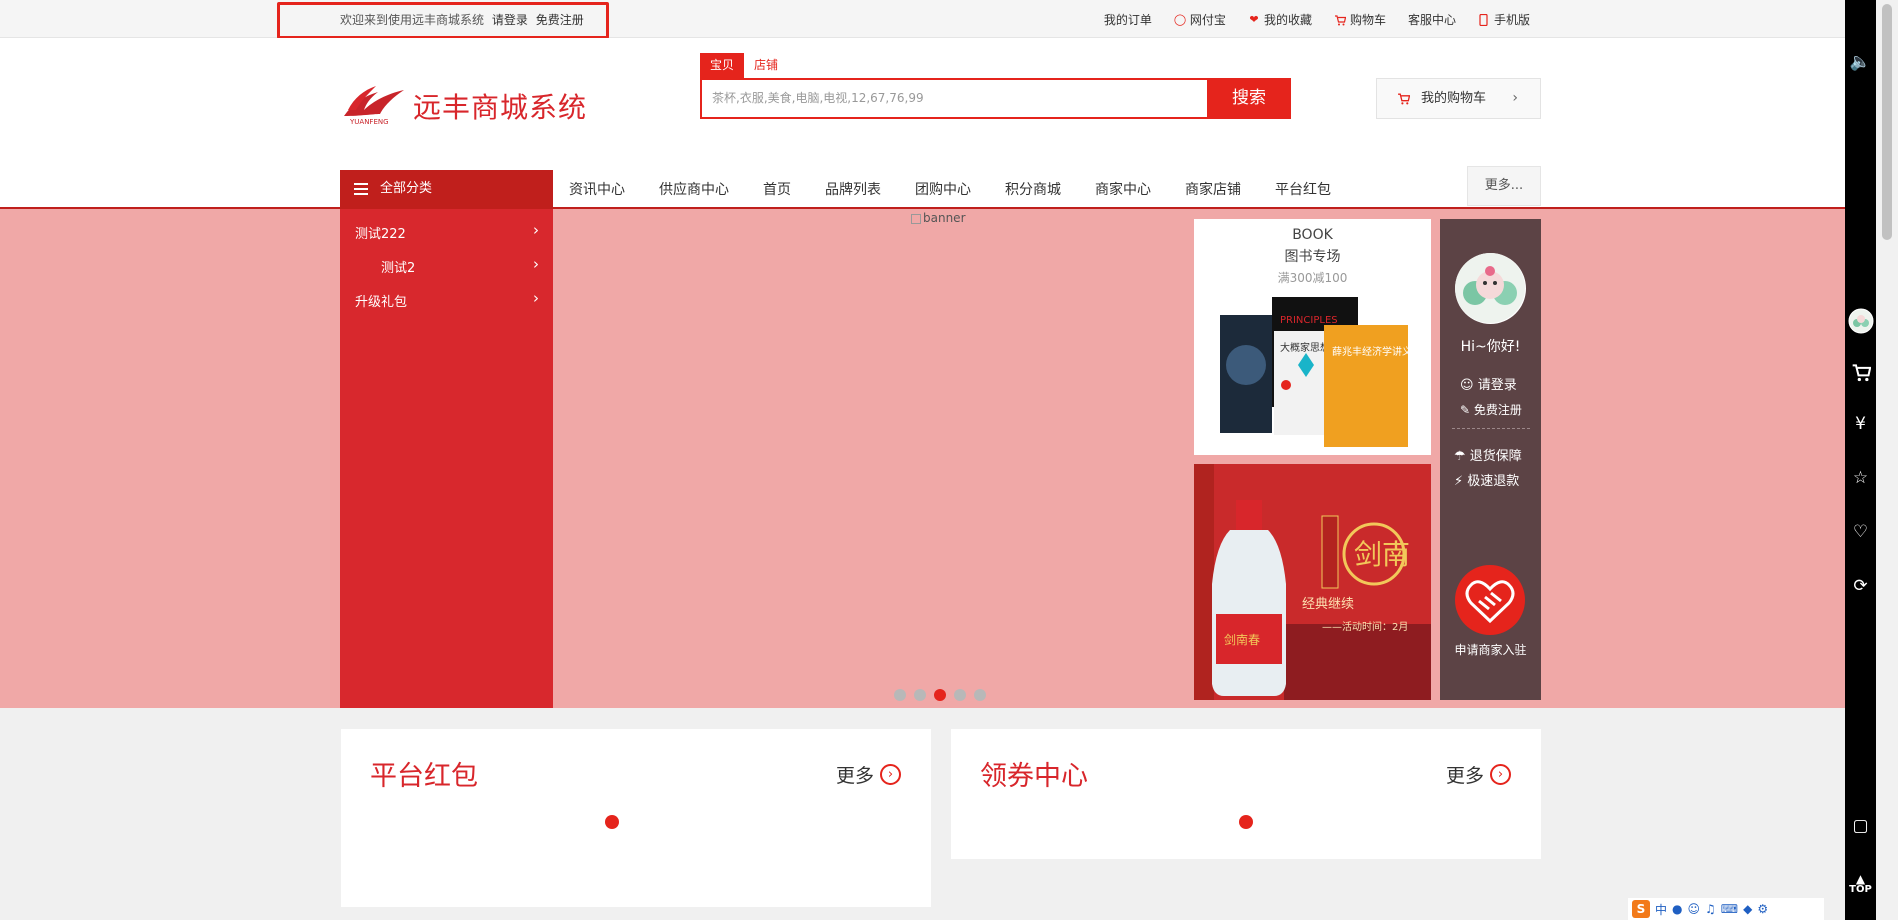  I want to click on svg-text: YUANFENG, so click(369, 122).